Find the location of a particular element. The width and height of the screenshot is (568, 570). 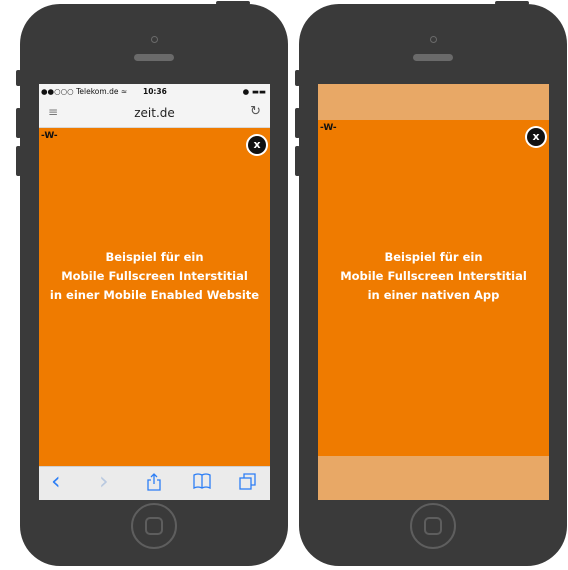

app-top-bar is located at coordinates (433, 102).